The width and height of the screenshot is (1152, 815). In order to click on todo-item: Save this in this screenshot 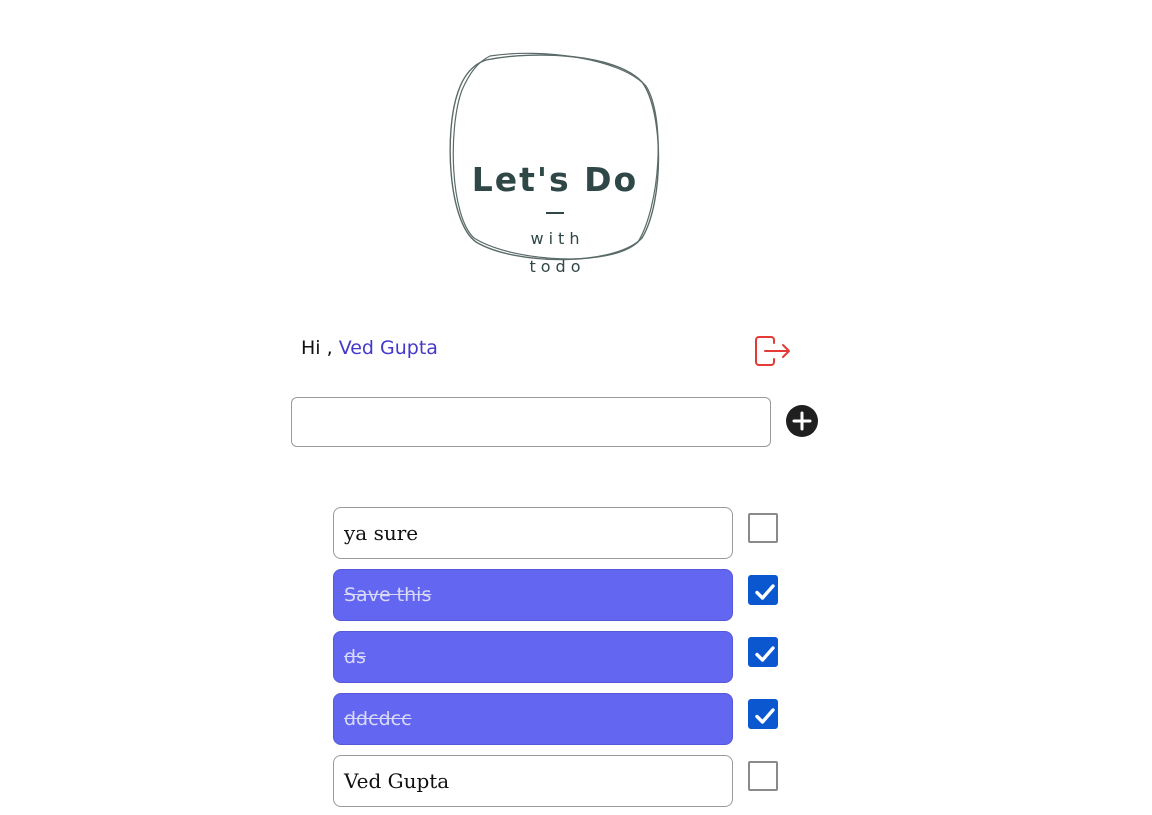, I will do `click(563, 595)`.